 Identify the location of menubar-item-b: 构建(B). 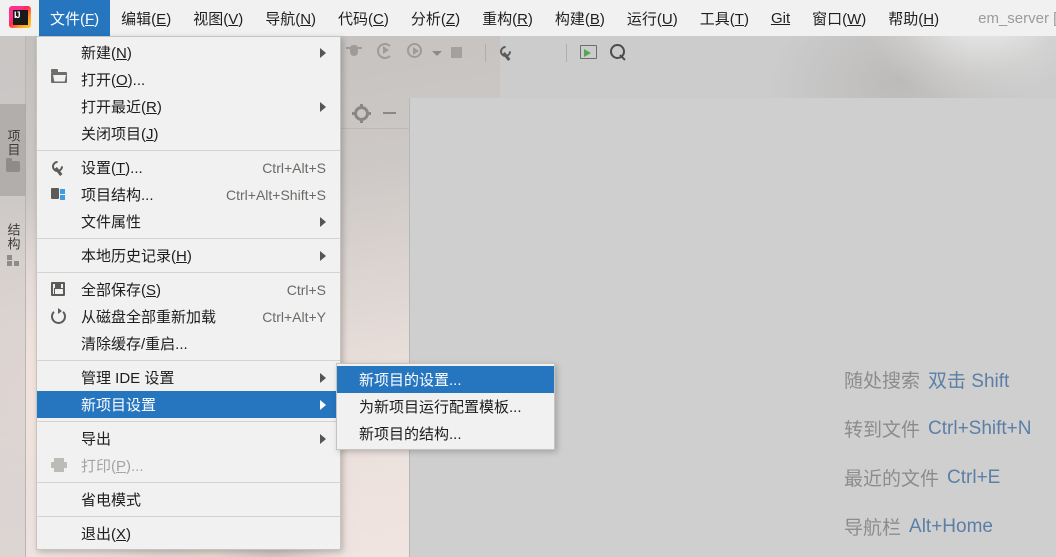
(580, 18).